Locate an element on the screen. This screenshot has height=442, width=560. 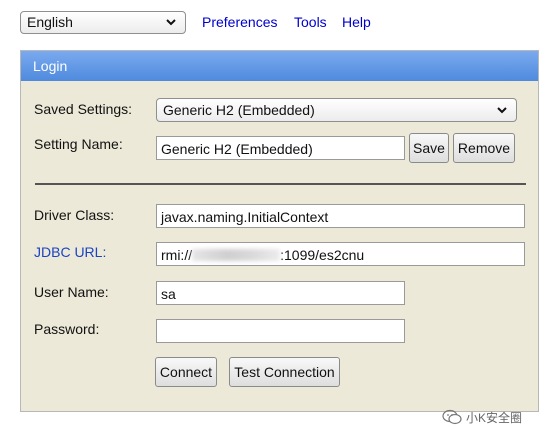
user-name-input: sa is located at coordinates (280, 293).